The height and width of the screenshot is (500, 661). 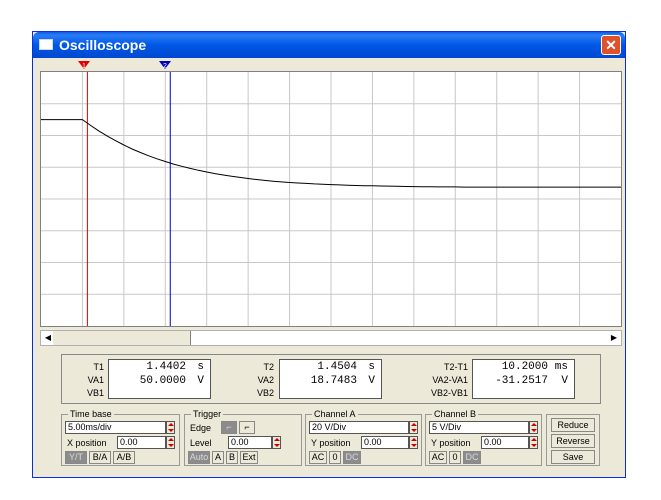 I want to click on va2-value: 18.7483, so click(x=333, y=381).